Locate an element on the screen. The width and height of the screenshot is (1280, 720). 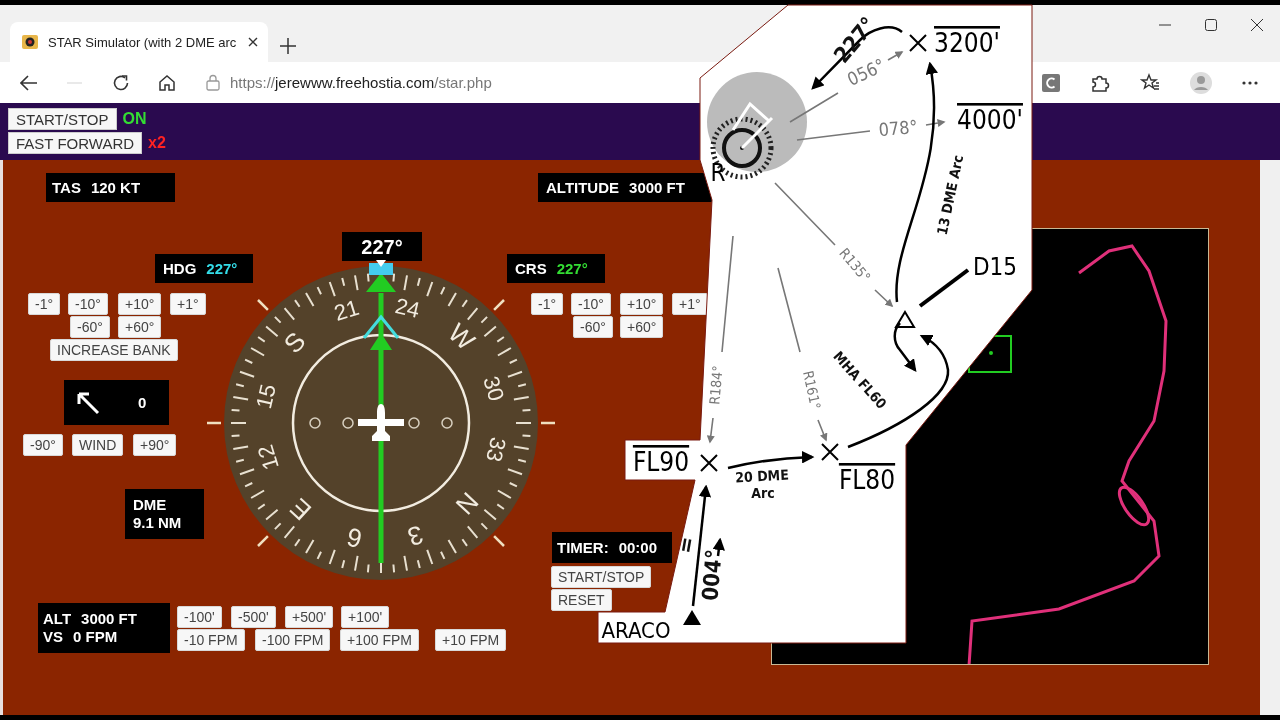
airspeed-readout: TAS 120 KT is located at coordinates (110, 187).